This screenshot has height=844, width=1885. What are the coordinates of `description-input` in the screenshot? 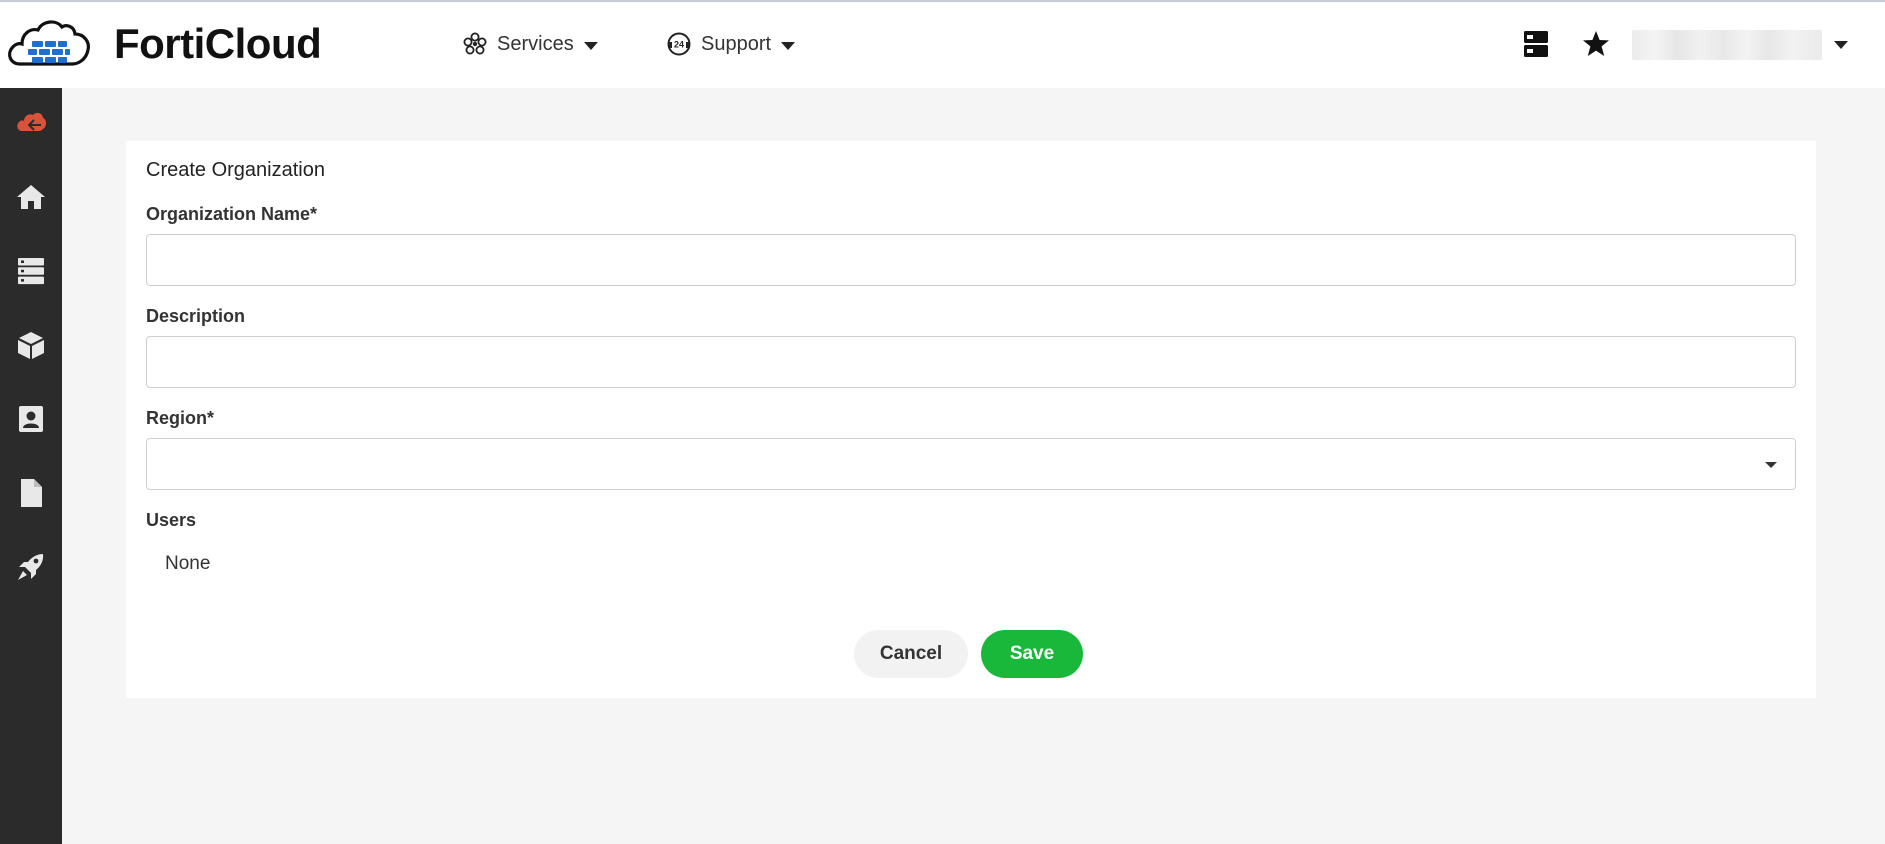 It's located at (971, 362).